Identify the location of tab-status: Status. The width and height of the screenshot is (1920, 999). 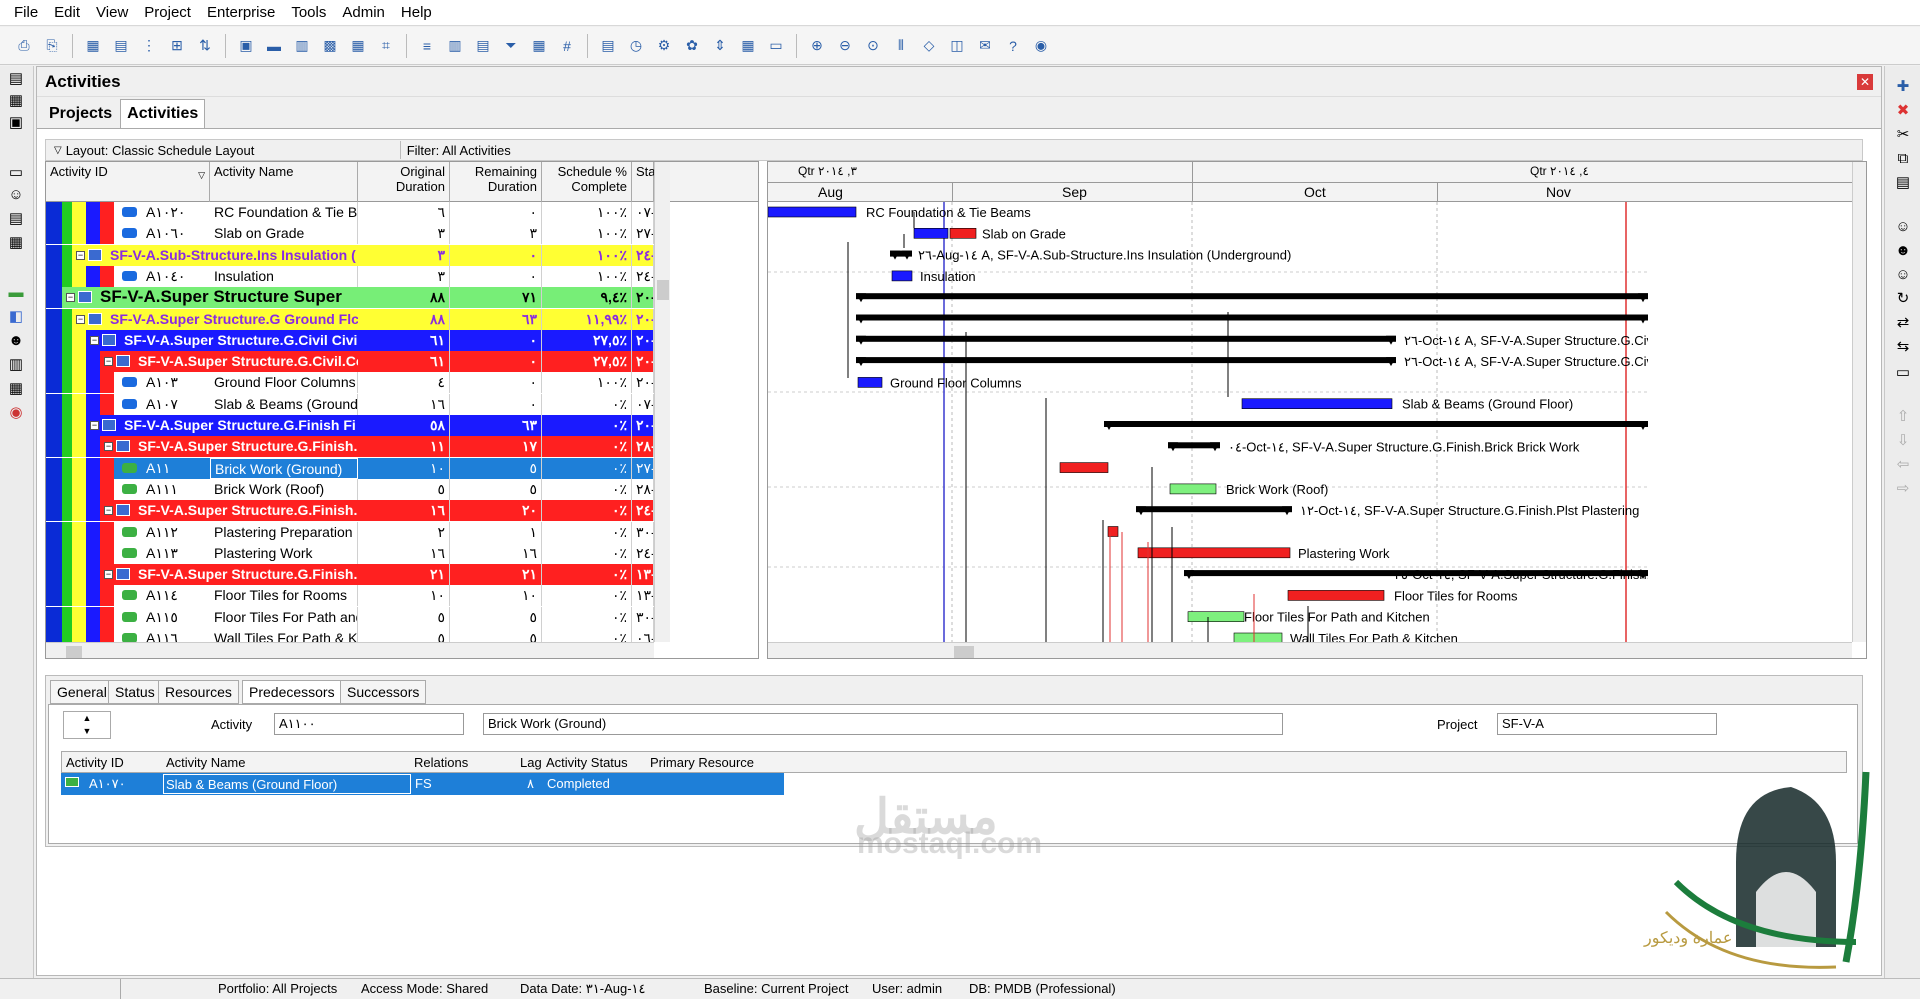
(135, 692).